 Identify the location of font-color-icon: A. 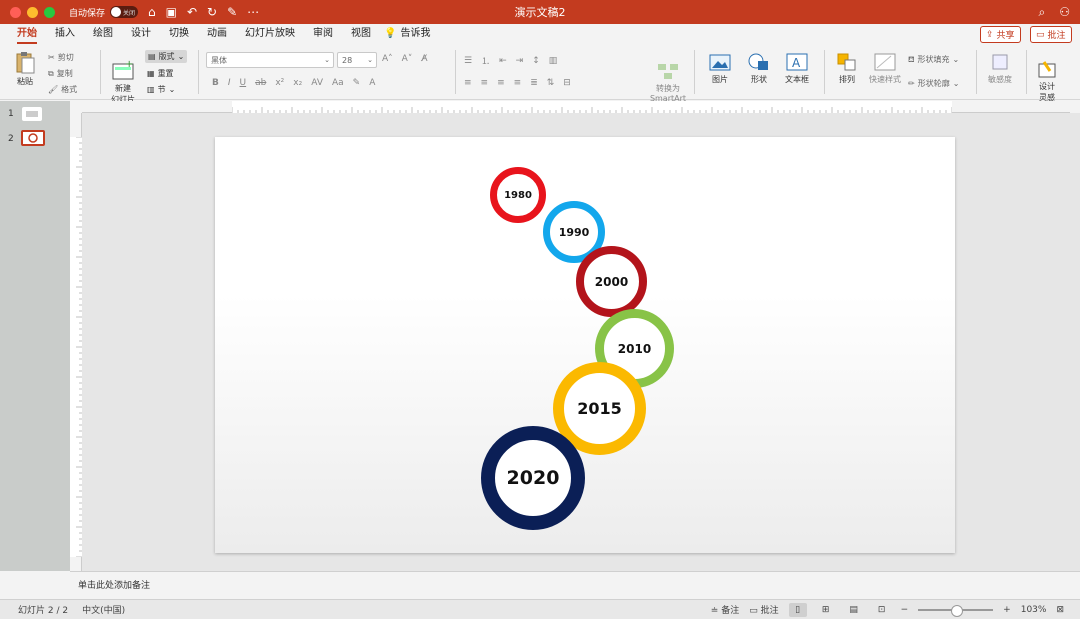
(372, 83).